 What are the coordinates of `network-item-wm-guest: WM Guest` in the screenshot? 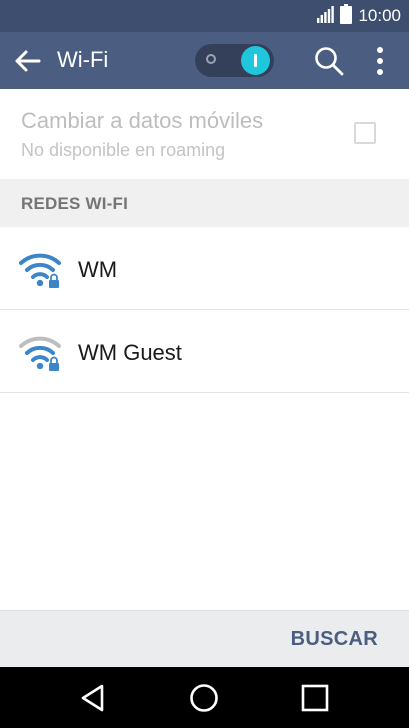 It's located at (204, 352).